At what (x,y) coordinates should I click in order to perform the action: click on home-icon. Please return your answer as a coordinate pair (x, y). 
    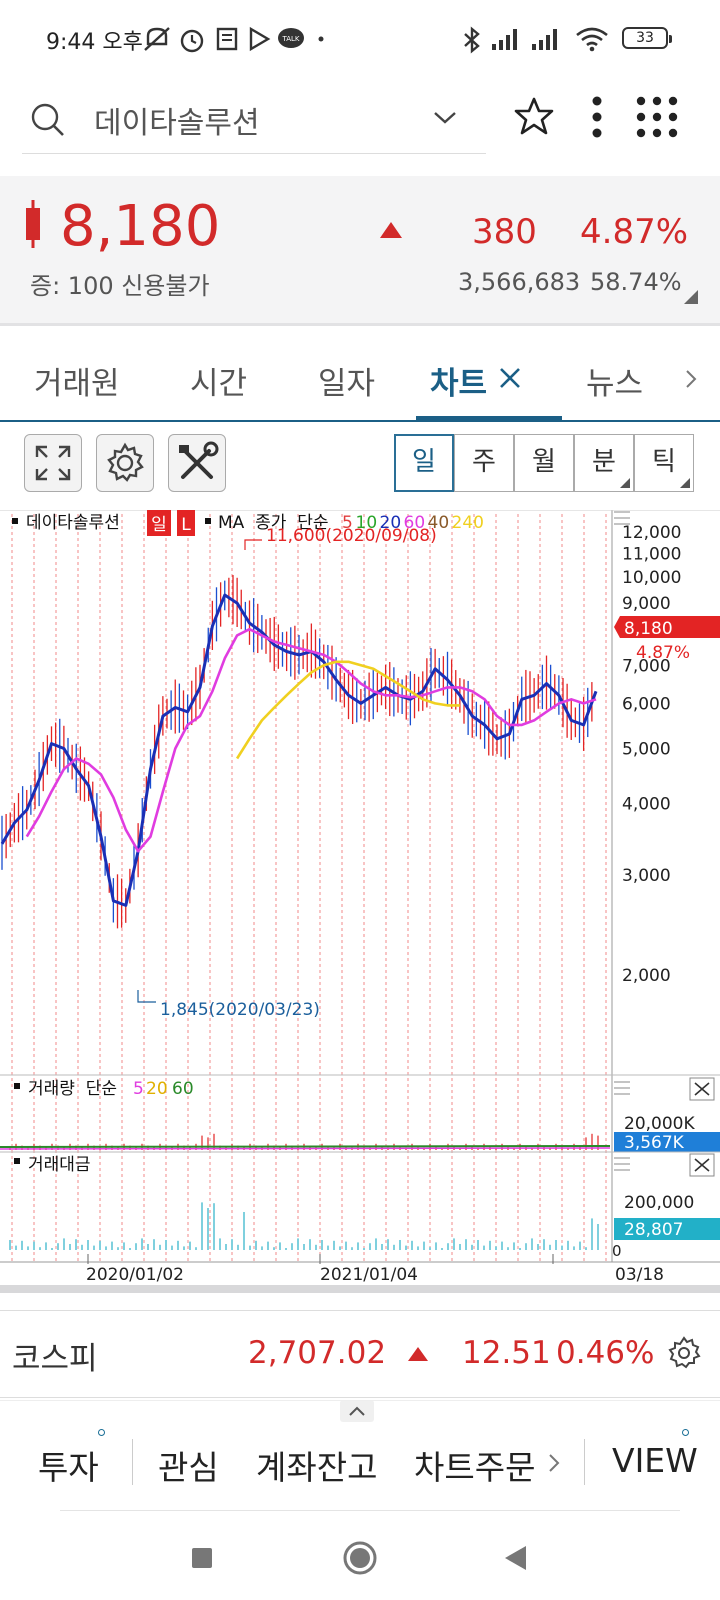
    Looking at the image, I should click on (360, 1558).